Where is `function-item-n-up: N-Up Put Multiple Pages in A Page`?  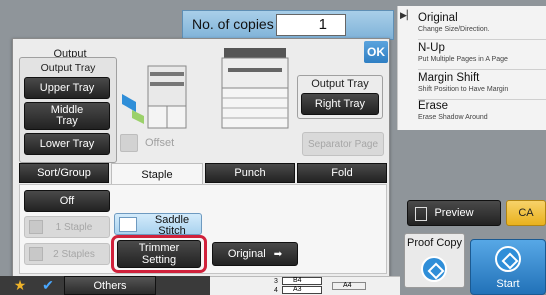 function-item-n-up: N-Up Put Multiple Pages in A Page is located at coordinates (482, 56).